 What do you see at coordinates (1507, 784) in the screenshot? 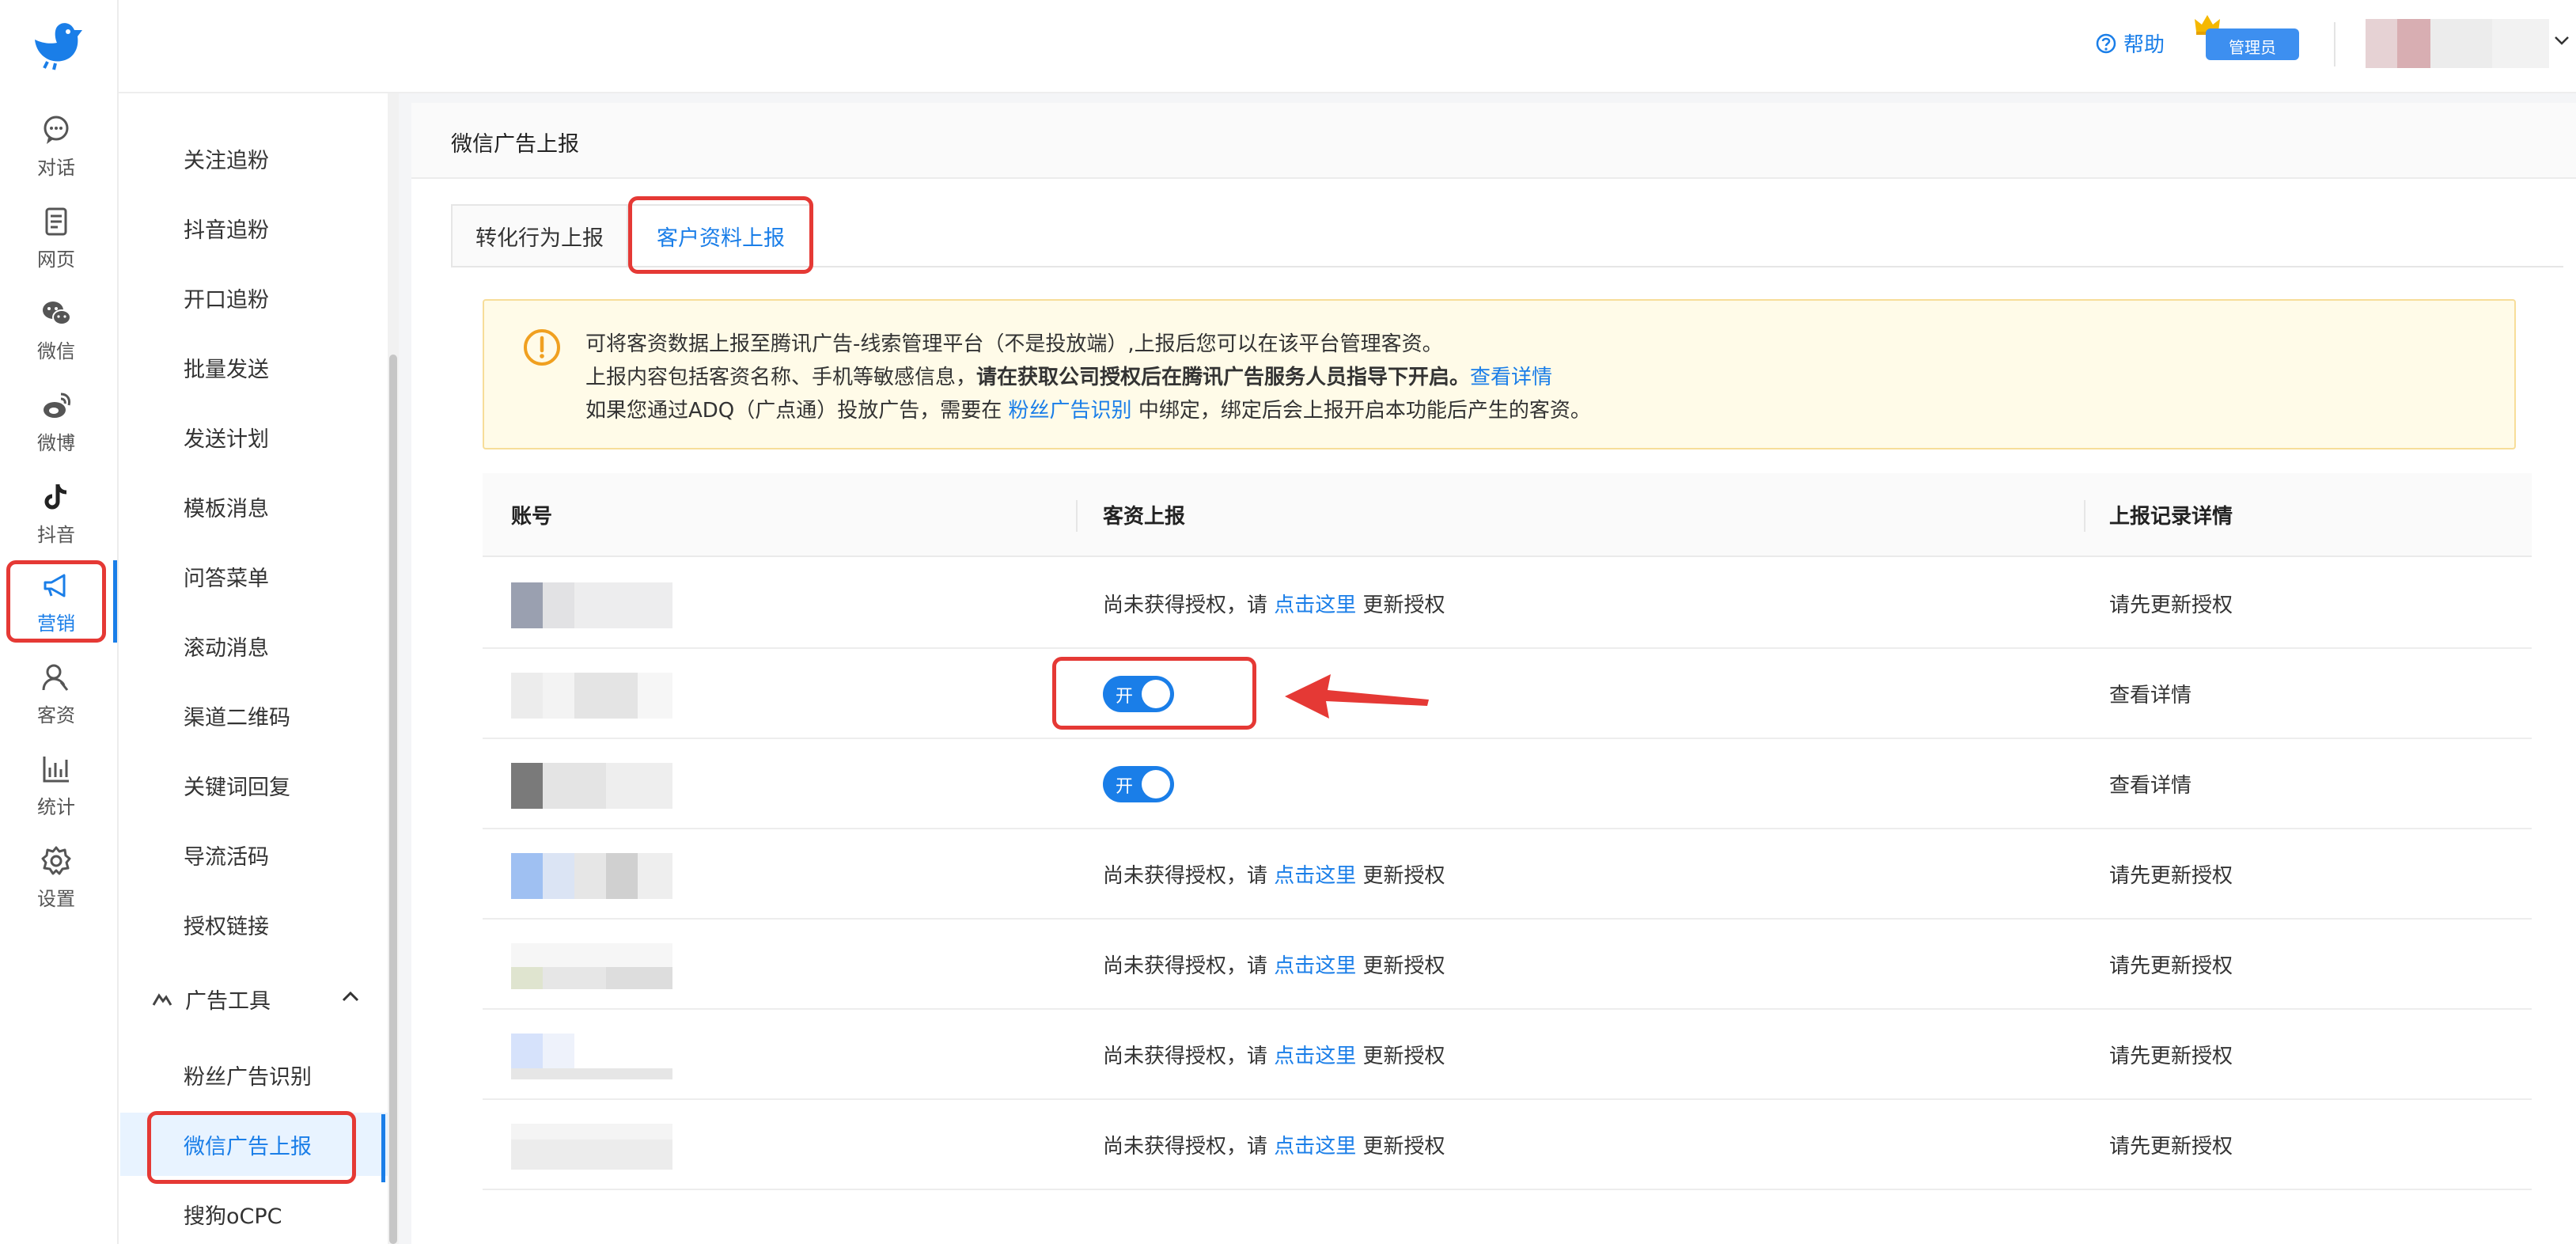
I see `table-row: 开 查看详情` at bounding box center [1507, 784].